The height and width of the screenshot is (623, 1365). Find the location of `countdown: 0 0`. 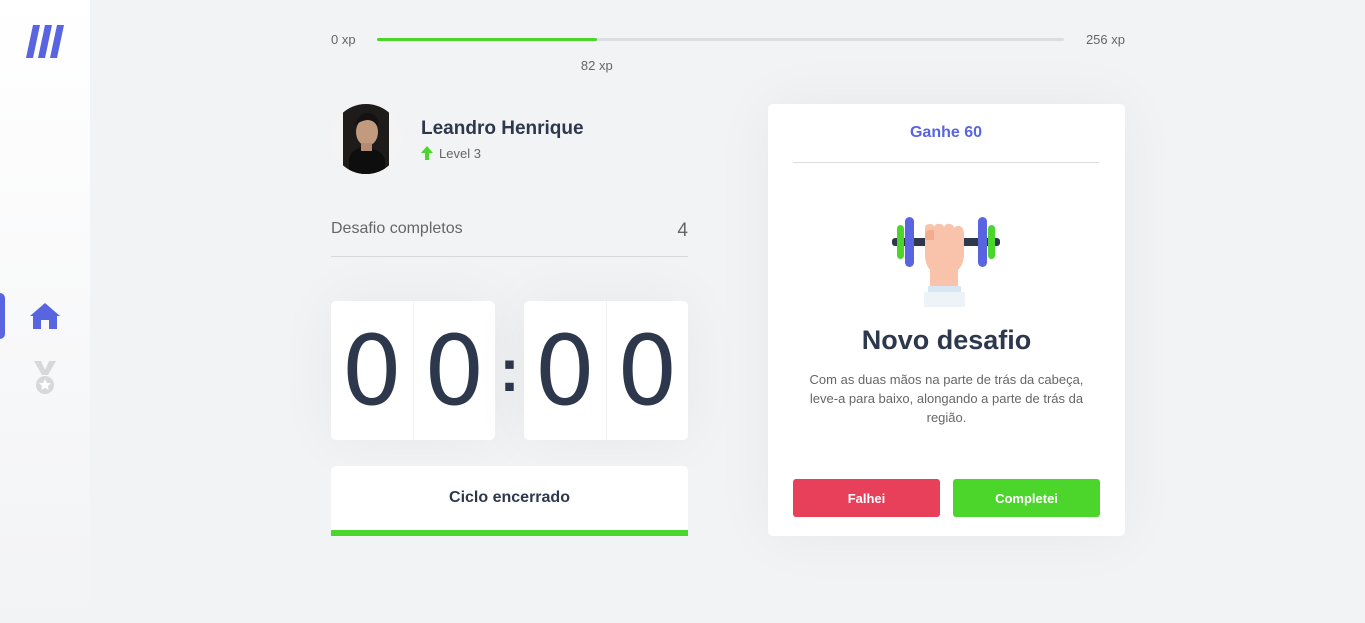

countdown: 0 0 is located at coordinates (509, 370).